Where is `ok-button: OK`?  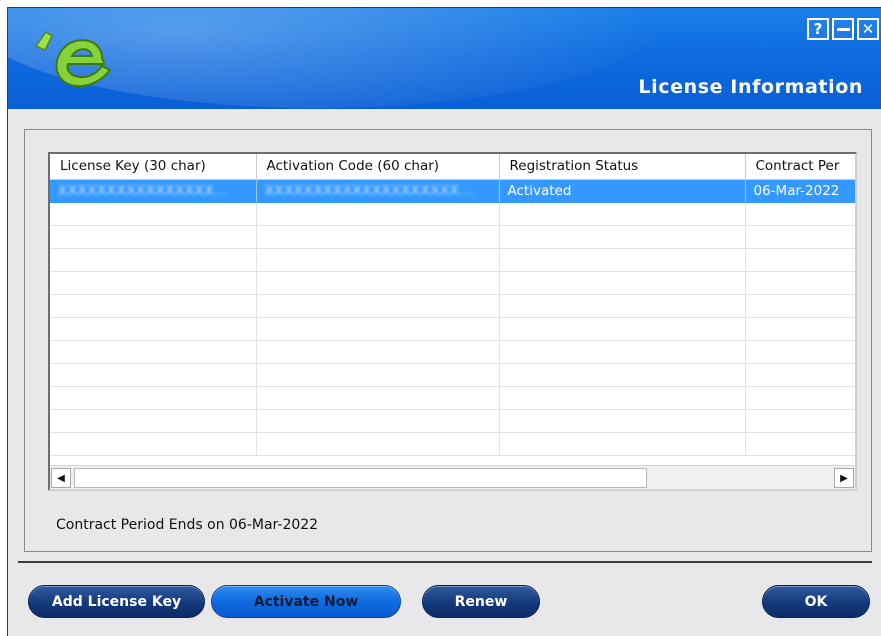
ok-button: OK is located at coordinates (816, 601).